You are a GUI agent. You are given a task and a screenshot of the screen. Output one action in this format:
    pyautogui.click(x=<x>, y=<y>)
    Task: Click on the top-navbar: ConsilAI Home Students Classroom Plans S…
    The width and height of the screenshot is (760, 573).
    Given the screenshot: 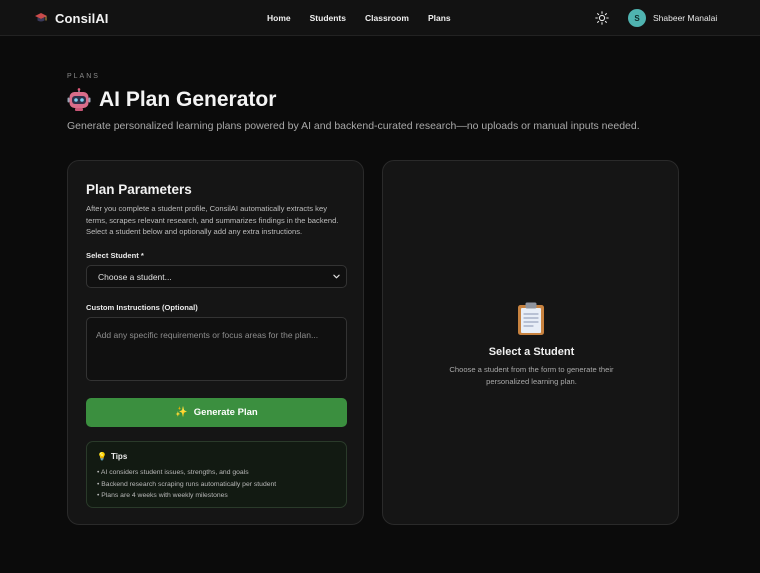 What is the action you would take?
    pyautogui.click(x=380, y=18)
    